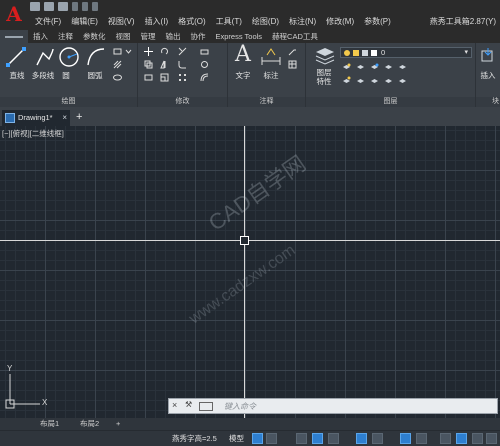 This screenshot has width=500, height=446. Describe the element at coordinates (271, 438) in the screenshot. I see `snap-icon` at that location.